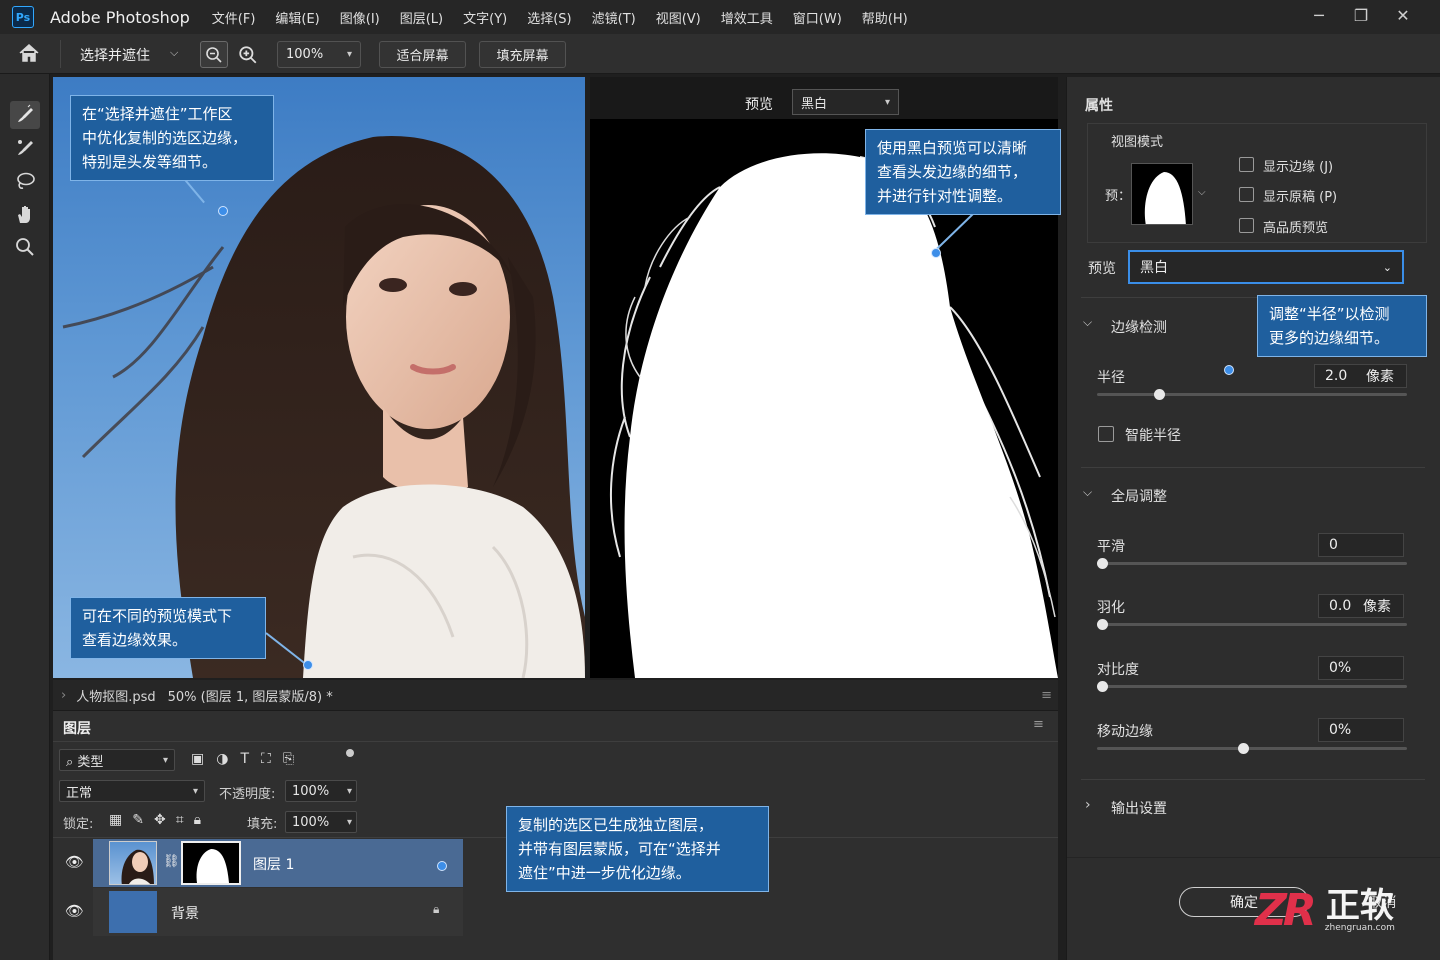 The height and width of the screenshot is (960, 1440). What do you see at coordinates (1046, 695) in the screenshot?
I see `panel-menu-icon: ≡` at bounding box center [1046, 695].